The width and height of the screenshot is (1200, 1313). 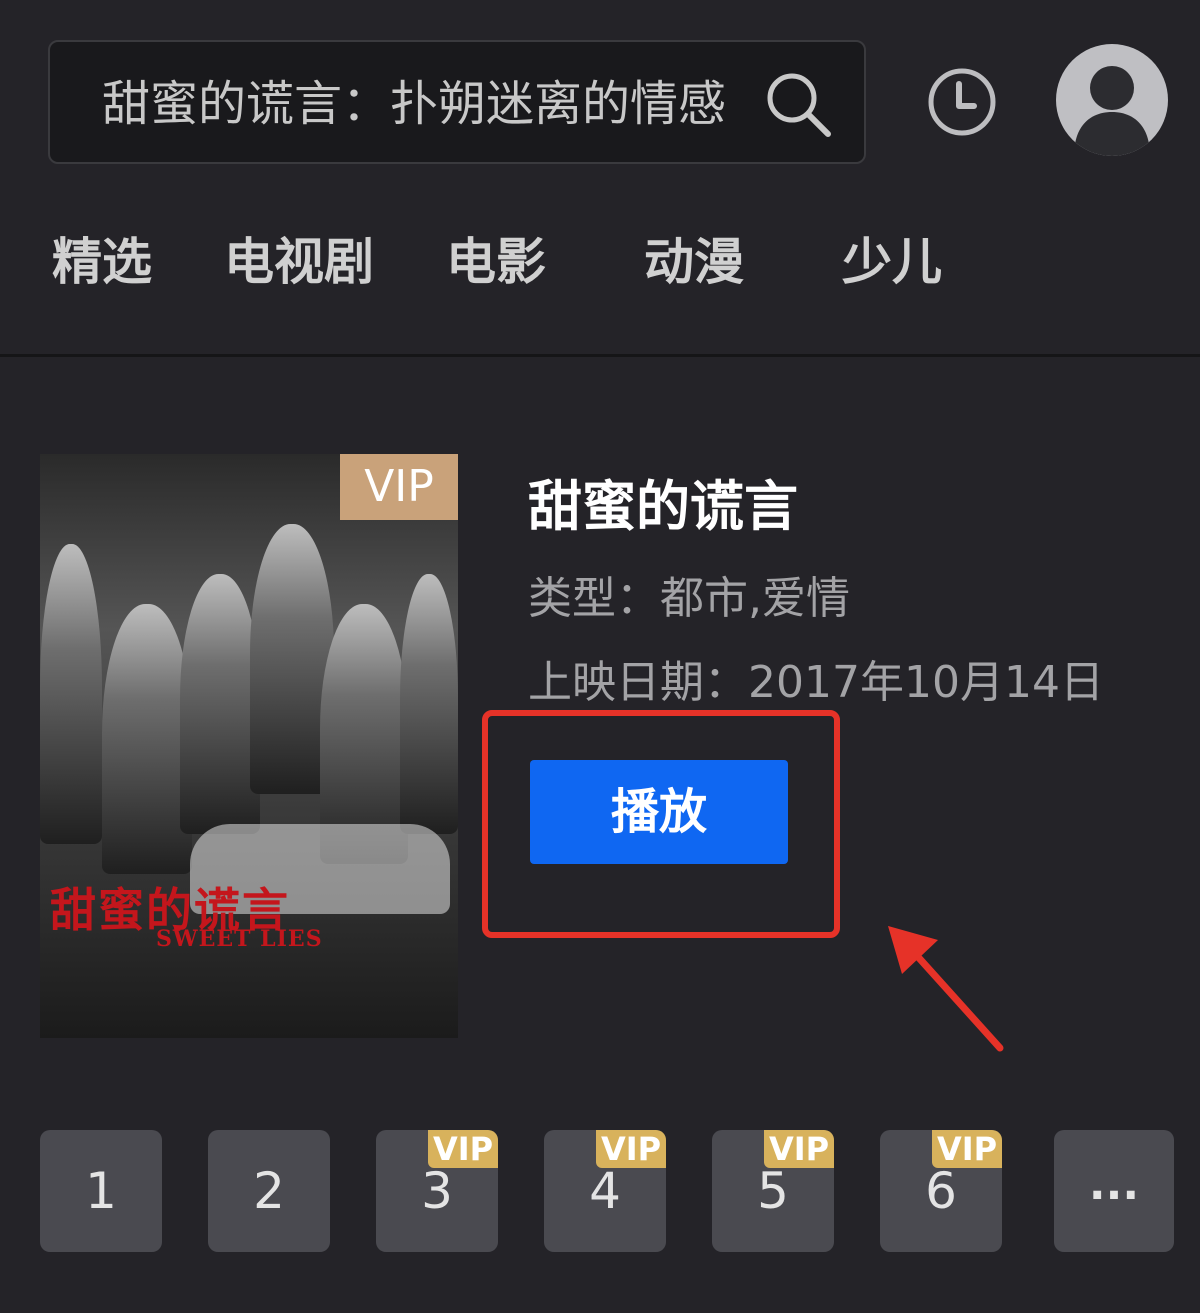 I want to click on tab-tv-series: 电视剧, so click(x=299, y=262).